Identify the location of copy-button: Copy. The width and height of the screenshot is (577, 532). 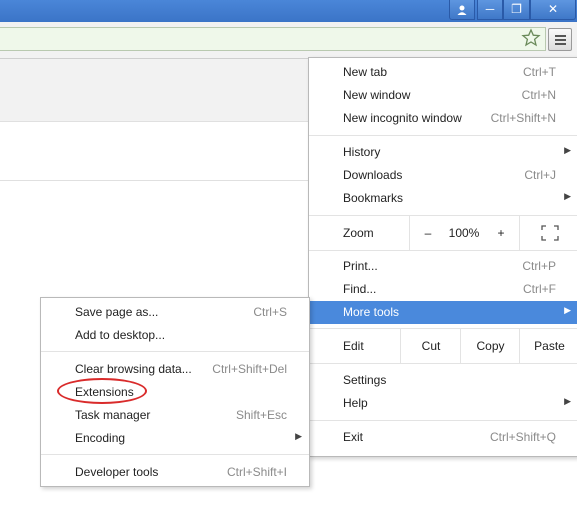
(490, 346).